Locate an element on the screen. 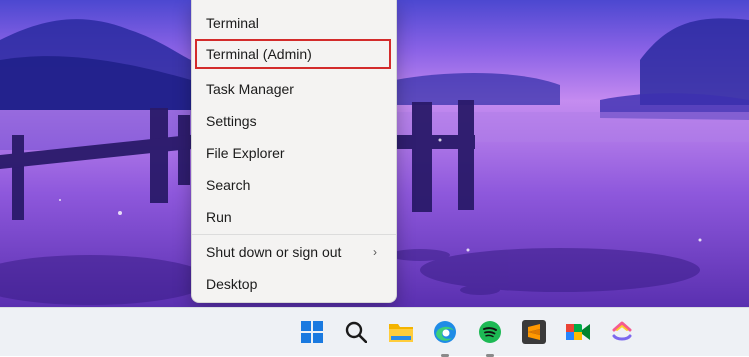 The height and width of the screenshot is (357, 749). menu-item-terminal-admin: Terminal (Admin) is located at coordinates (293, 54).